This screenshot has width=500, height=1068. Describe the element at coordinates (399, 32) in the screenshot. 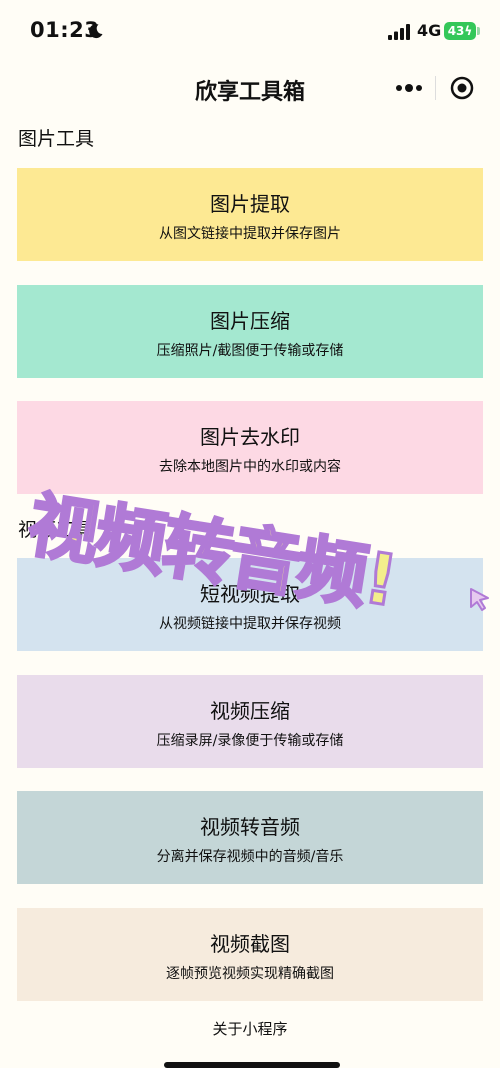

I see `signal-icon` at that location.